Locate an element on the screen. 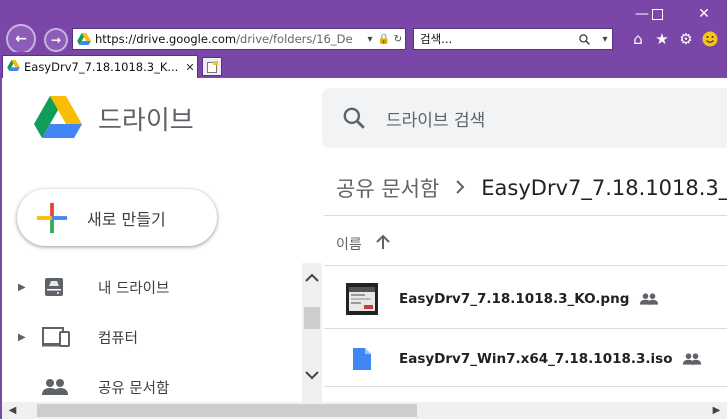 Image resolution: width=727 pixels, height=419 pixels. column-header-label: 이름 is located at coordinates (349, 245).